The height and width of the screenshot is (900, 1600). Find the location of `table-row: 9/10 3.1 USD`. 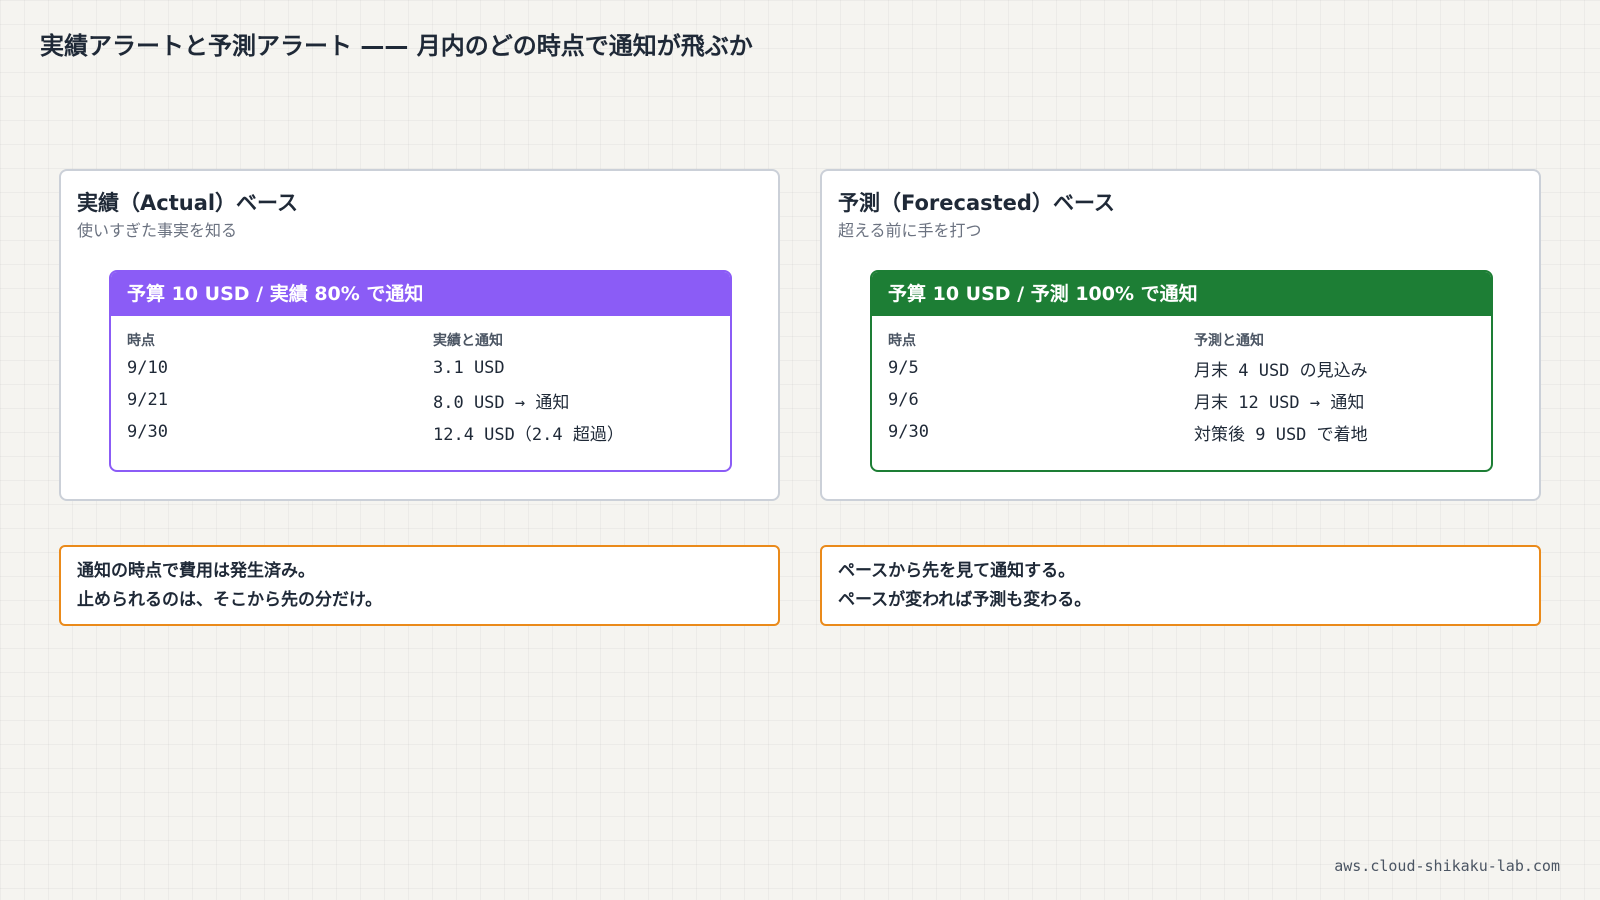

table-row: 9/10 3.1 USD is located at coordinates (420, 368).